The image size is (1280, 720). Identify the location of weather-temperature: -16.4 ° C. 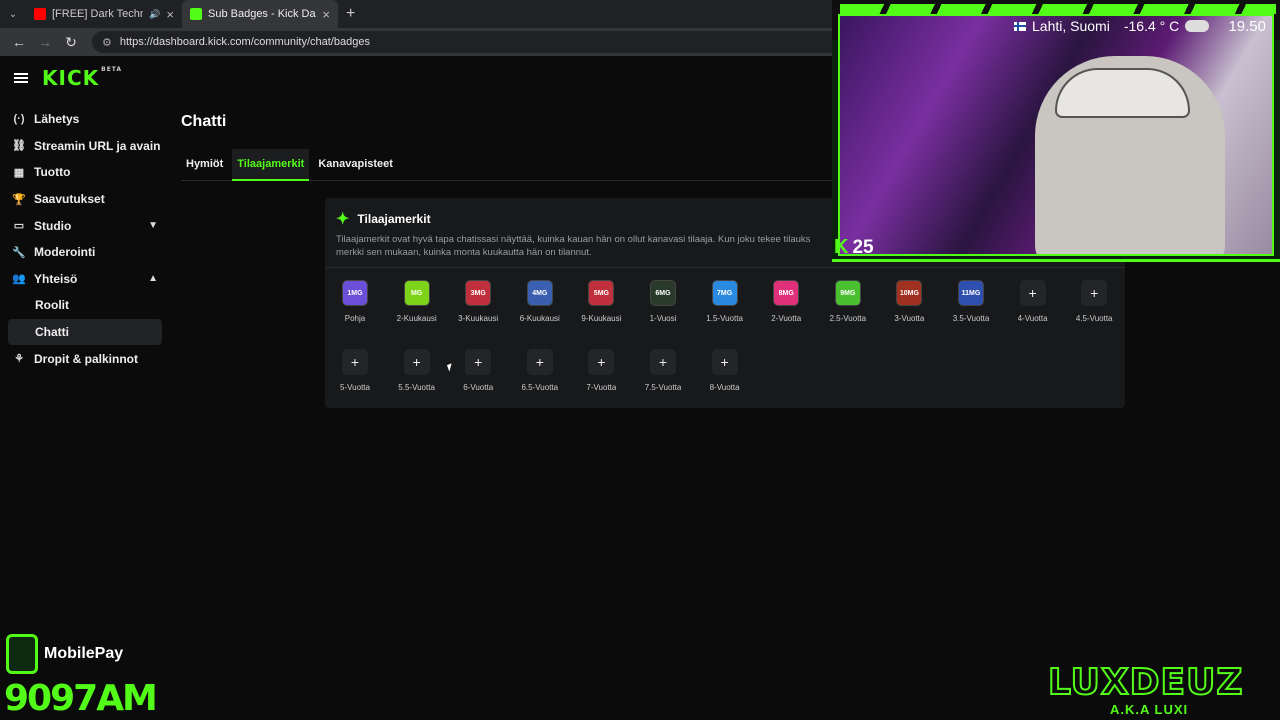
(1151, 26).